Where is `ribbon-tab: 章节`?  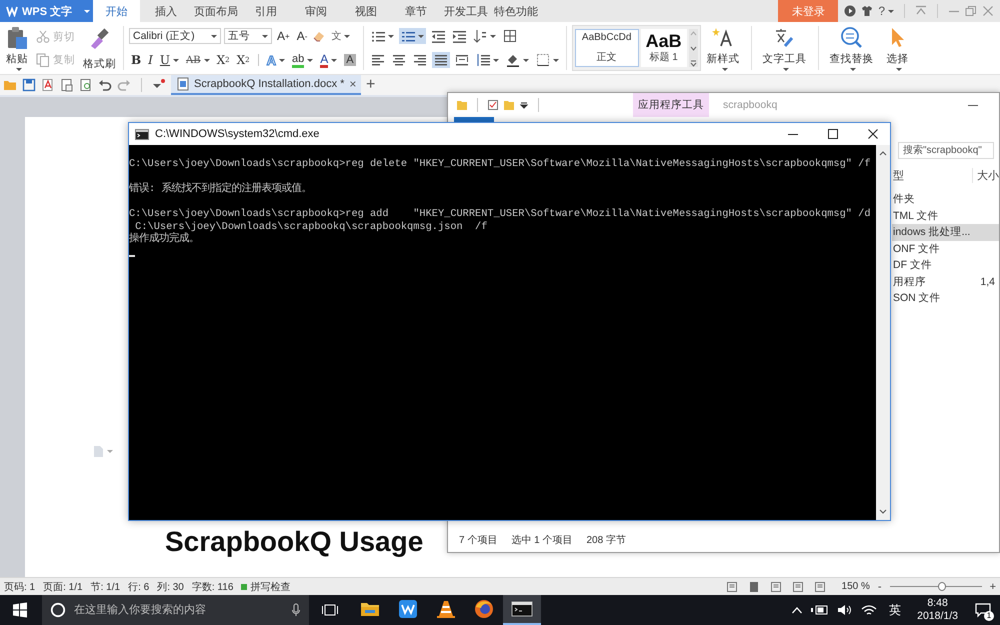
ribbon-tab: 章节 is located at coordinates (416, 11).